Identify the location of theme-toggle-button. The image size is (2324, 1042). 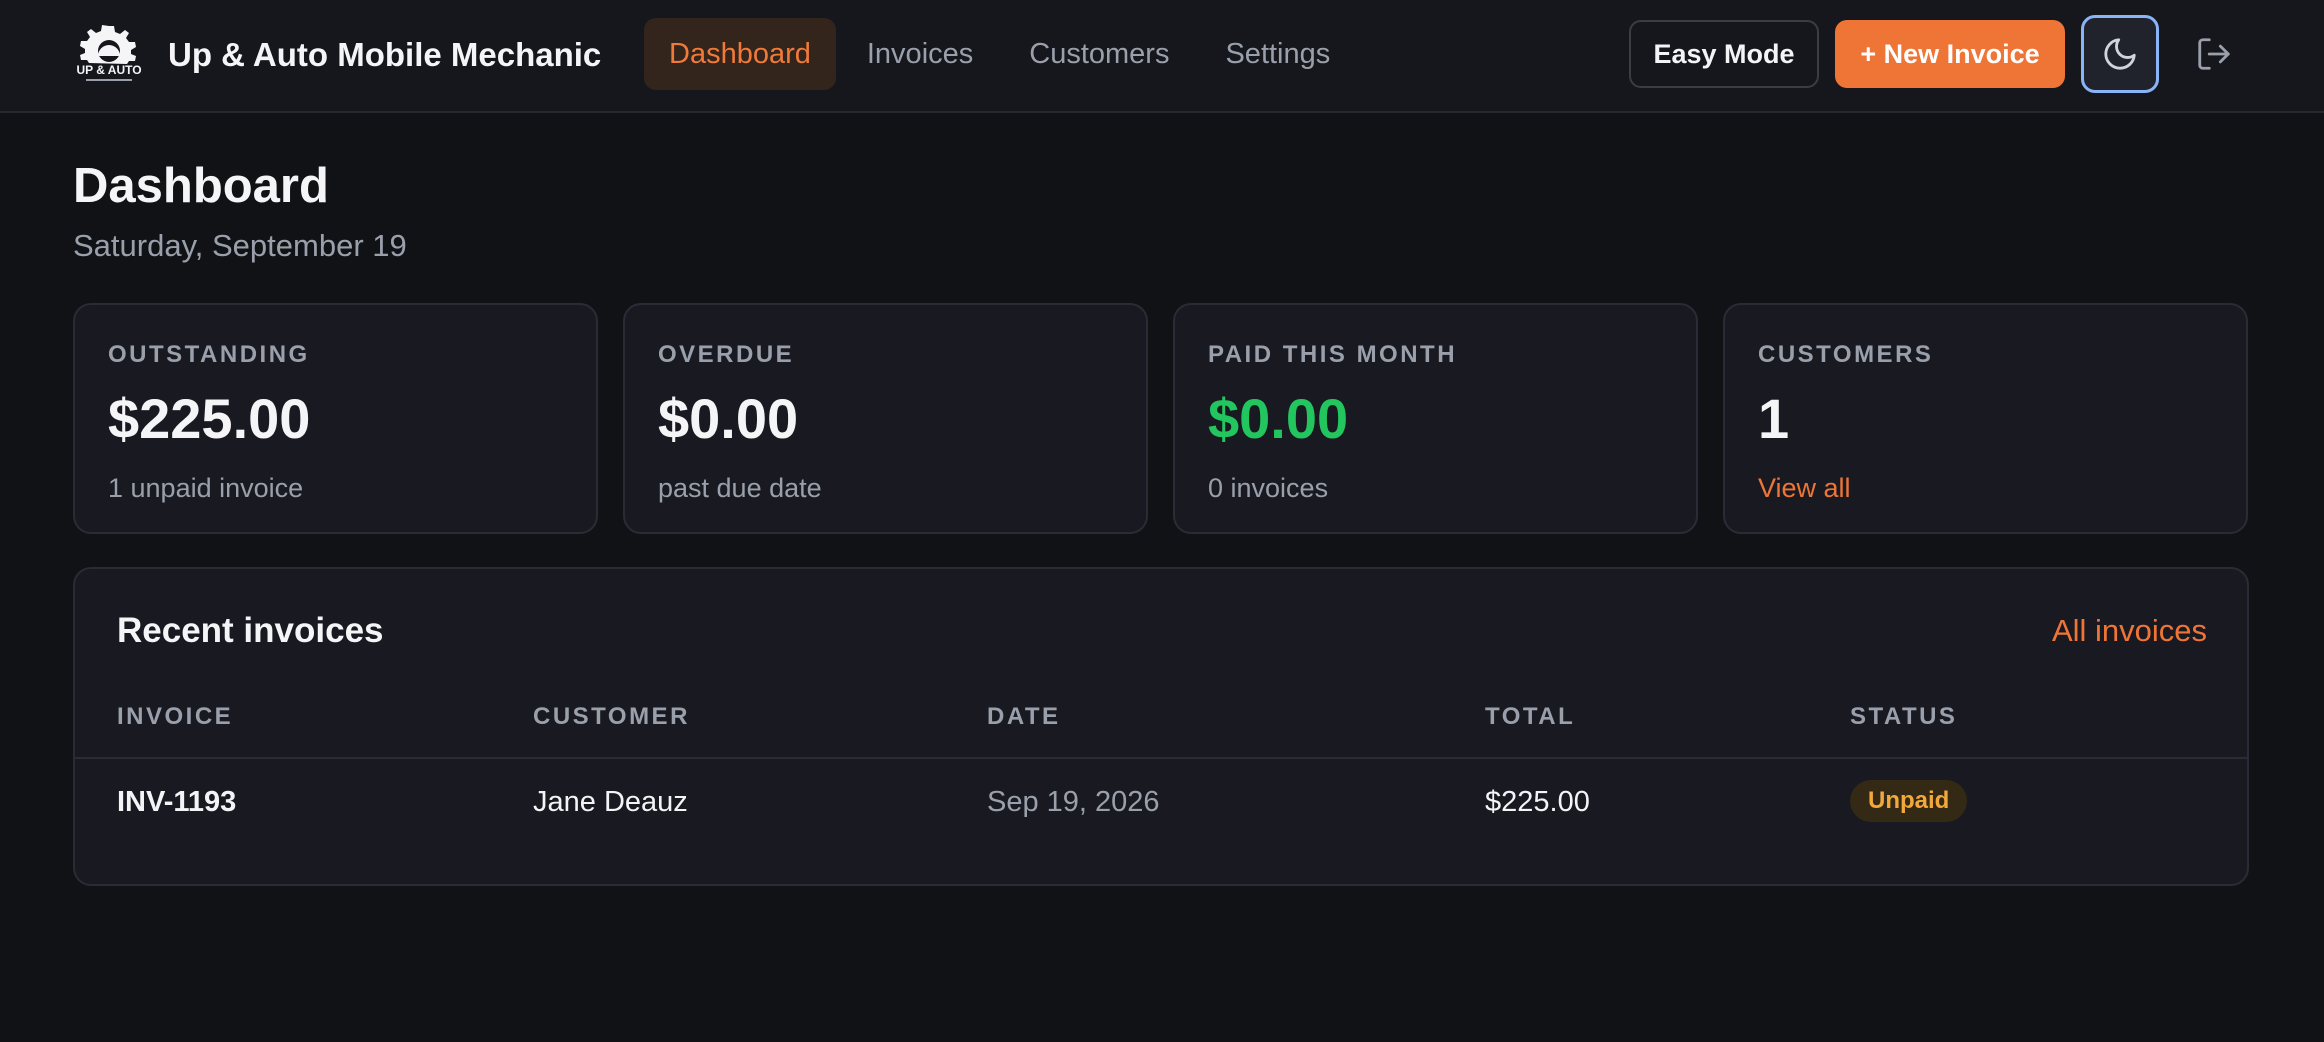
(2120, 54).